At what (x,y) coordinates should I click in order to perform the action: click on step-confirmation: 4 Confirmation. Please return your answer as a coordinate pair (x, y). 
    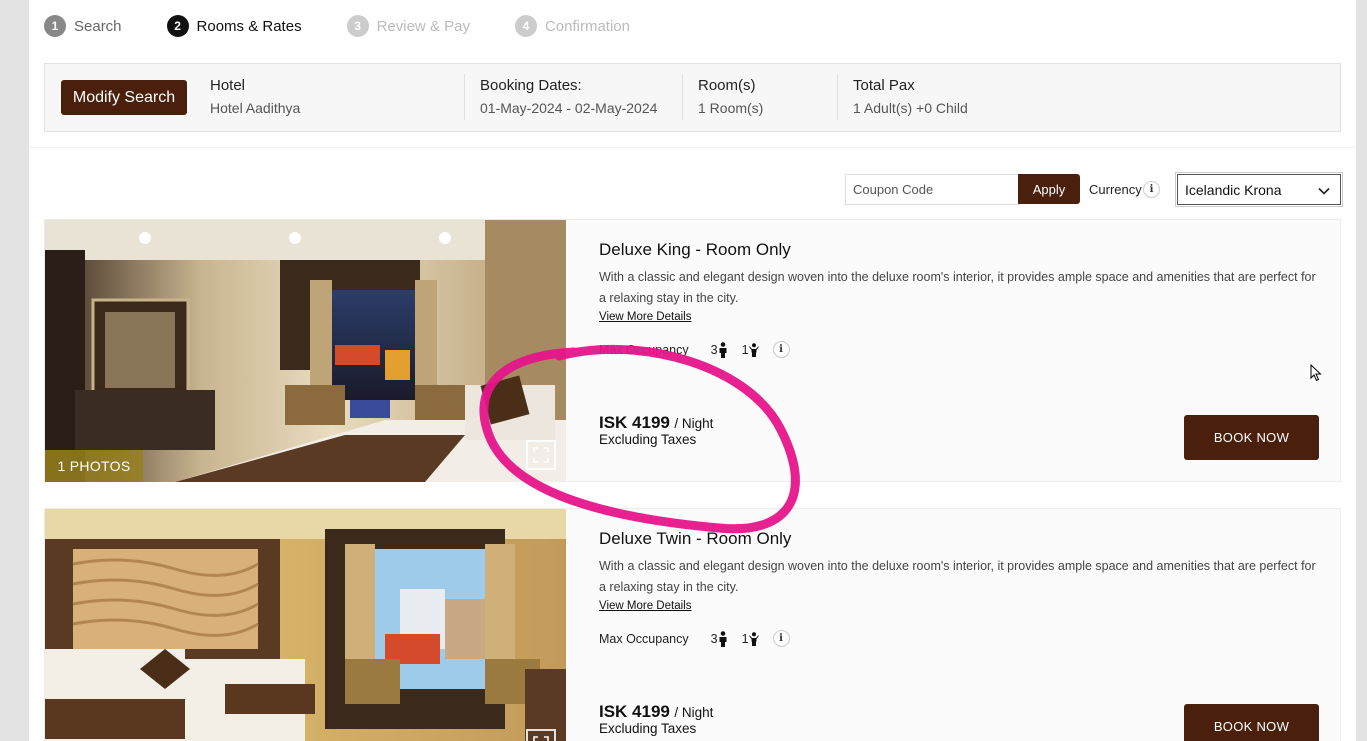
    Looking at the image, I should click on (572, 26).